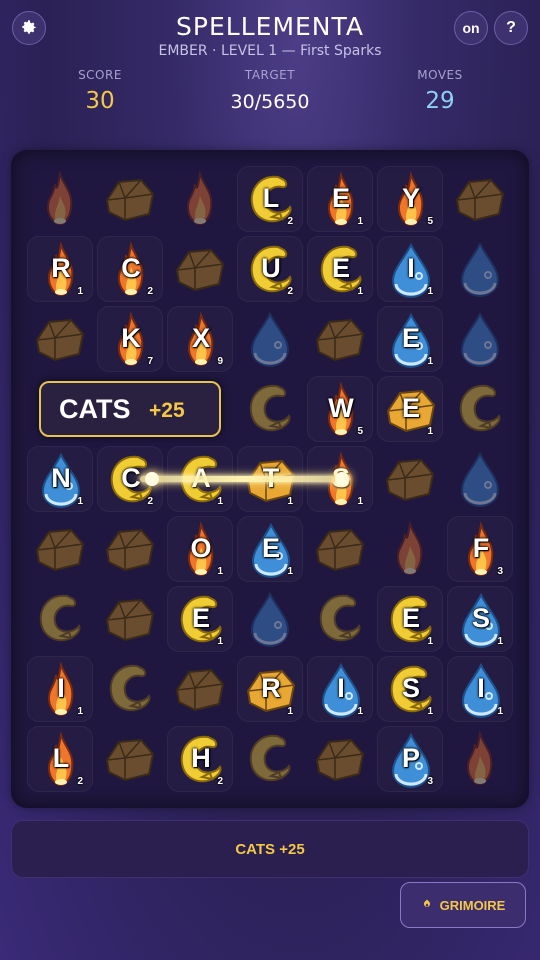 The width and height of the screenshot is (540, 960). I want to click on score-value: 30, so click(100, 101).